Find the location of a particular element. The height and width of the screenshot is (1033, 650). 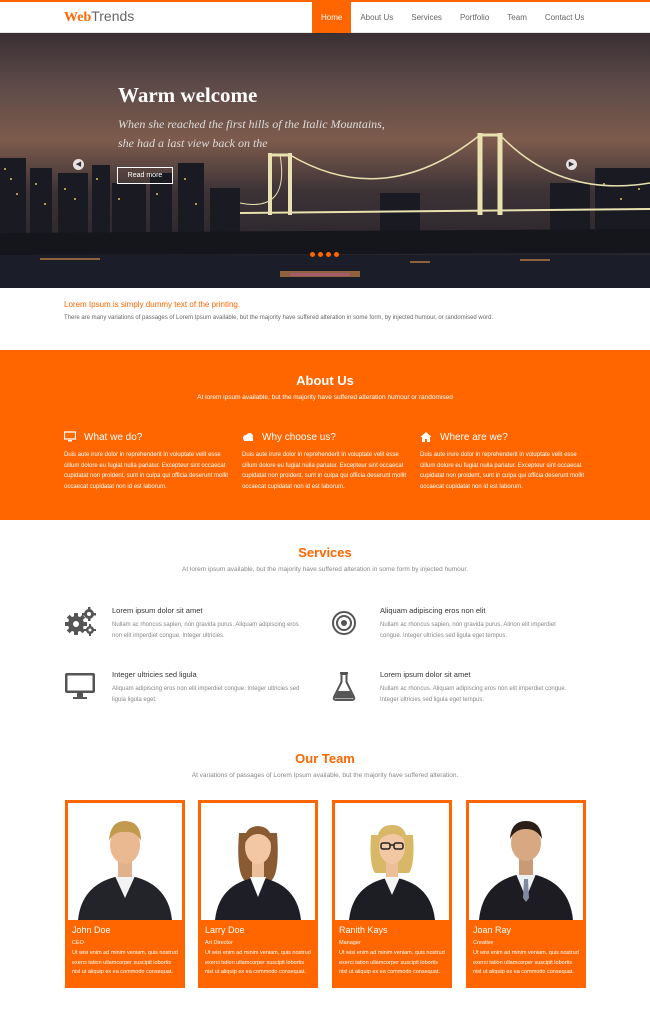

logo-web: Web is located at coordinates (78, 17).